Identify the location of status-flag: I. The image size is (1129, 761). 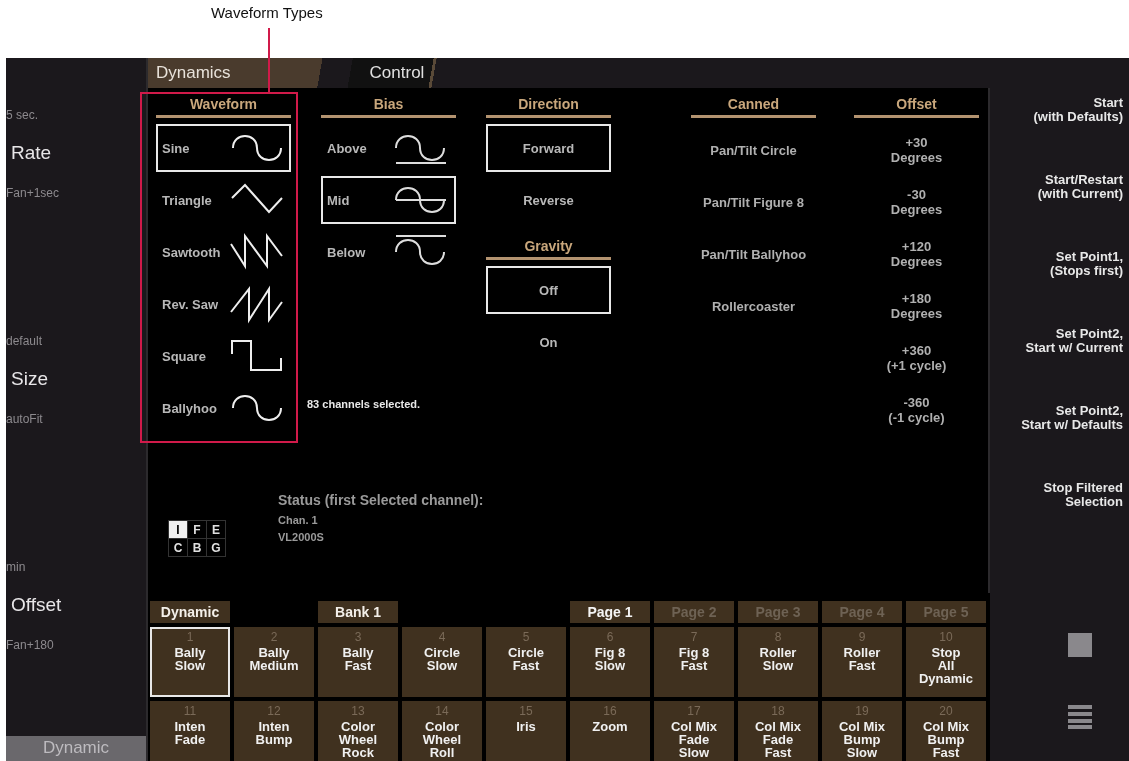
(178, 529).